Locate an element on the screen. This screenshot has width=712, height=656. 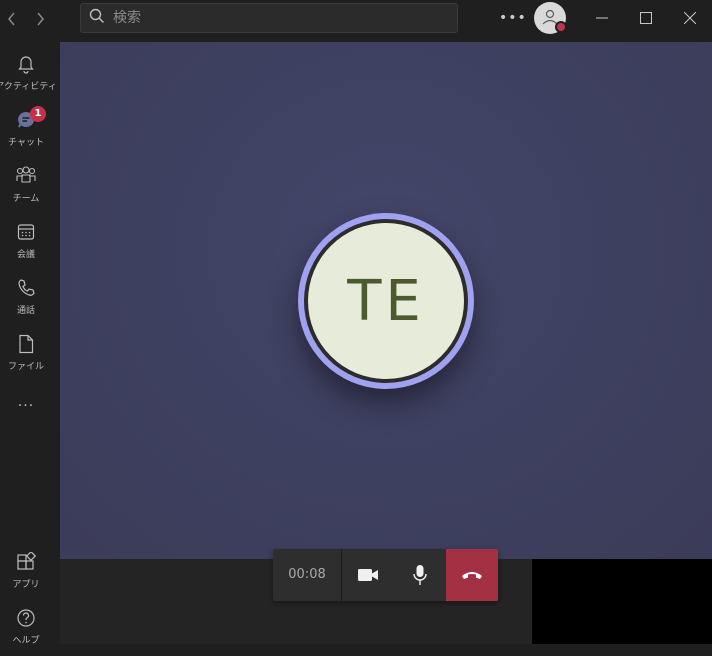
minimize-icon is located at coordinates (602, 18).